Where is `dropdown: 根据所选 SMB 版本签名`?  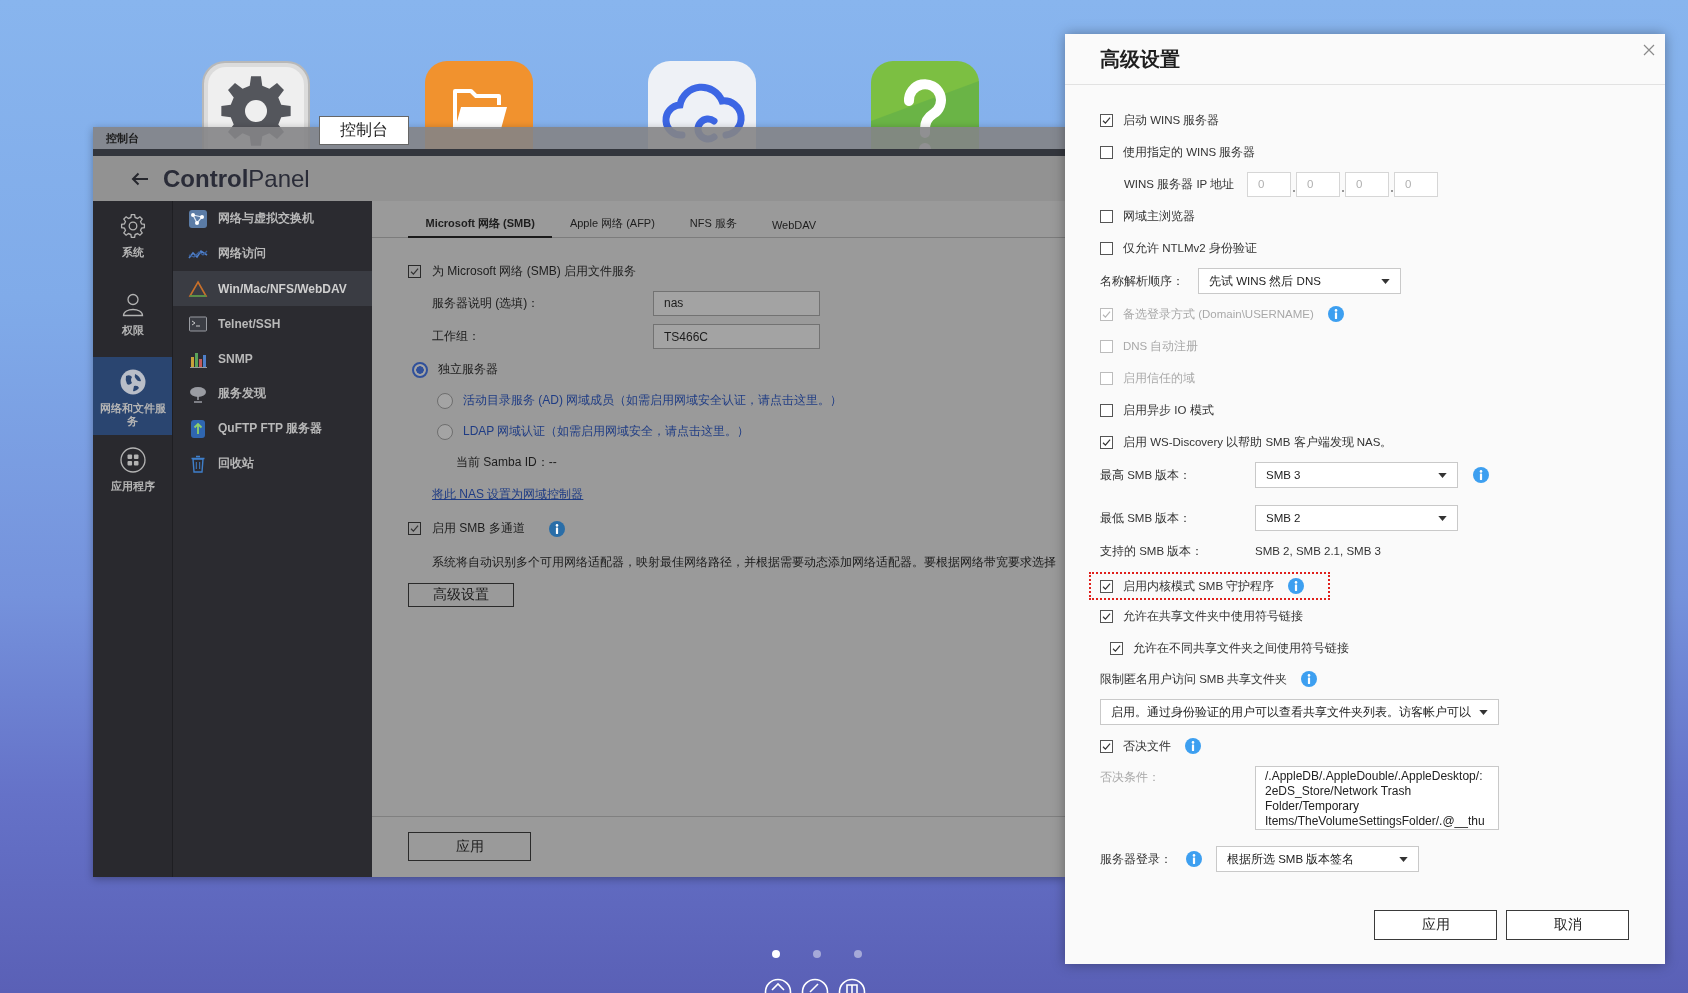
dropdown: 根据所选 SMB 版本签名 is located at coordinates (1317, 859).